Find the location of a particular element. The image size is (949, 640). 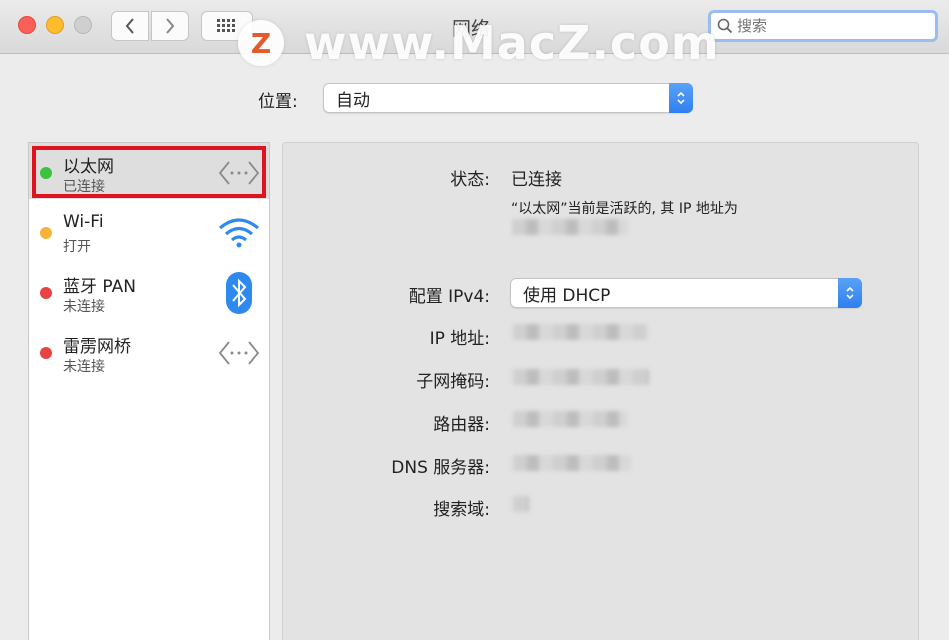

service-item-ethernet: 以太网 已连接 is located at coordinates (149, 171).